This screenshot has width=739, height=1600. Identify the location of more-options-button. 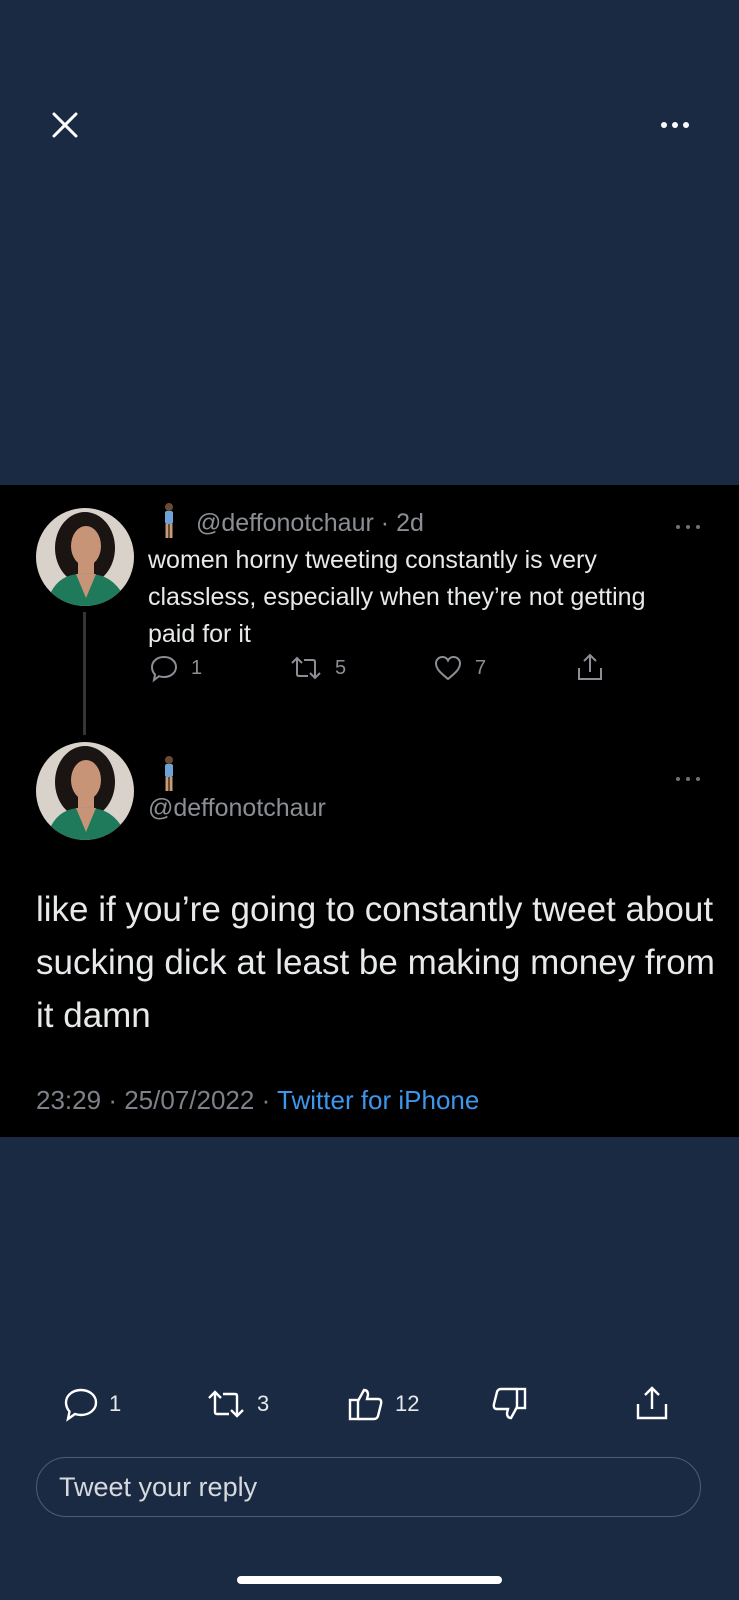
(675, 125).